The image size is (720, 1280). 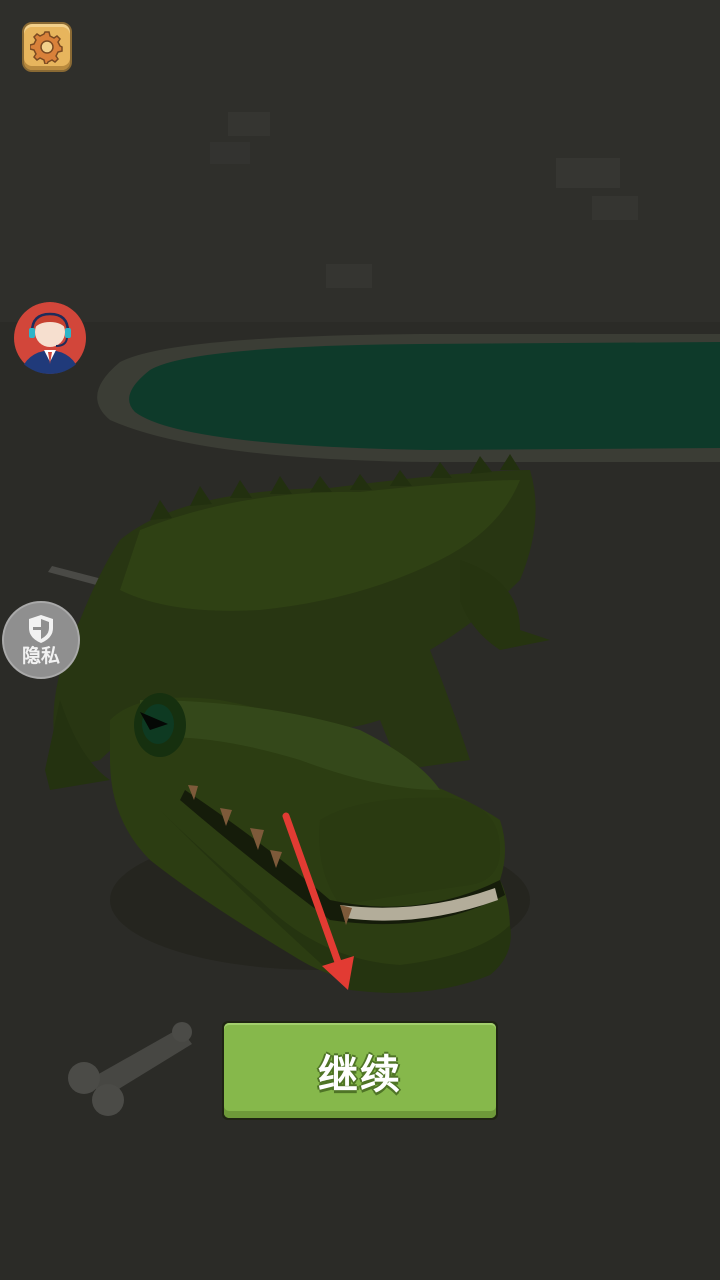 I want to click on gear-icon, so click(x=46, y=47).